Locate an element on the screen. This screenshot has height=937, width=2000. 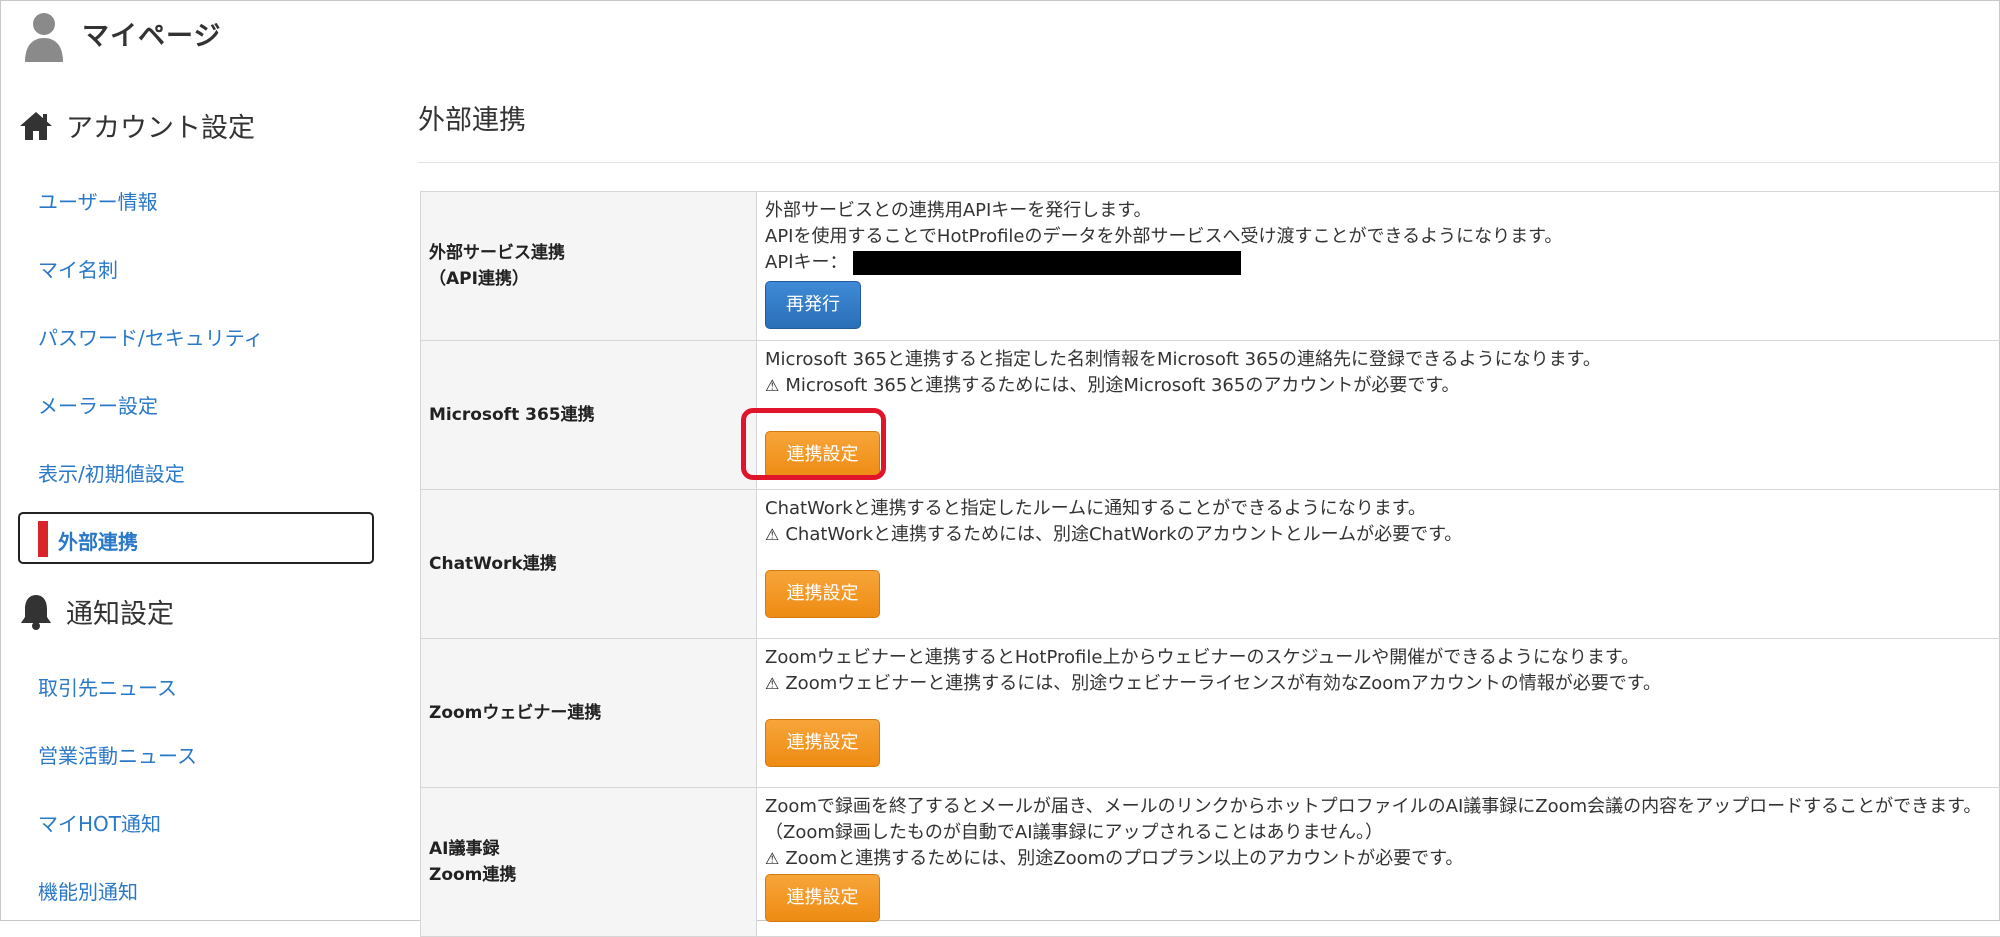
ai-minutes-zoom-settings-button: 連携設定 is located at coordinates (822, 898).